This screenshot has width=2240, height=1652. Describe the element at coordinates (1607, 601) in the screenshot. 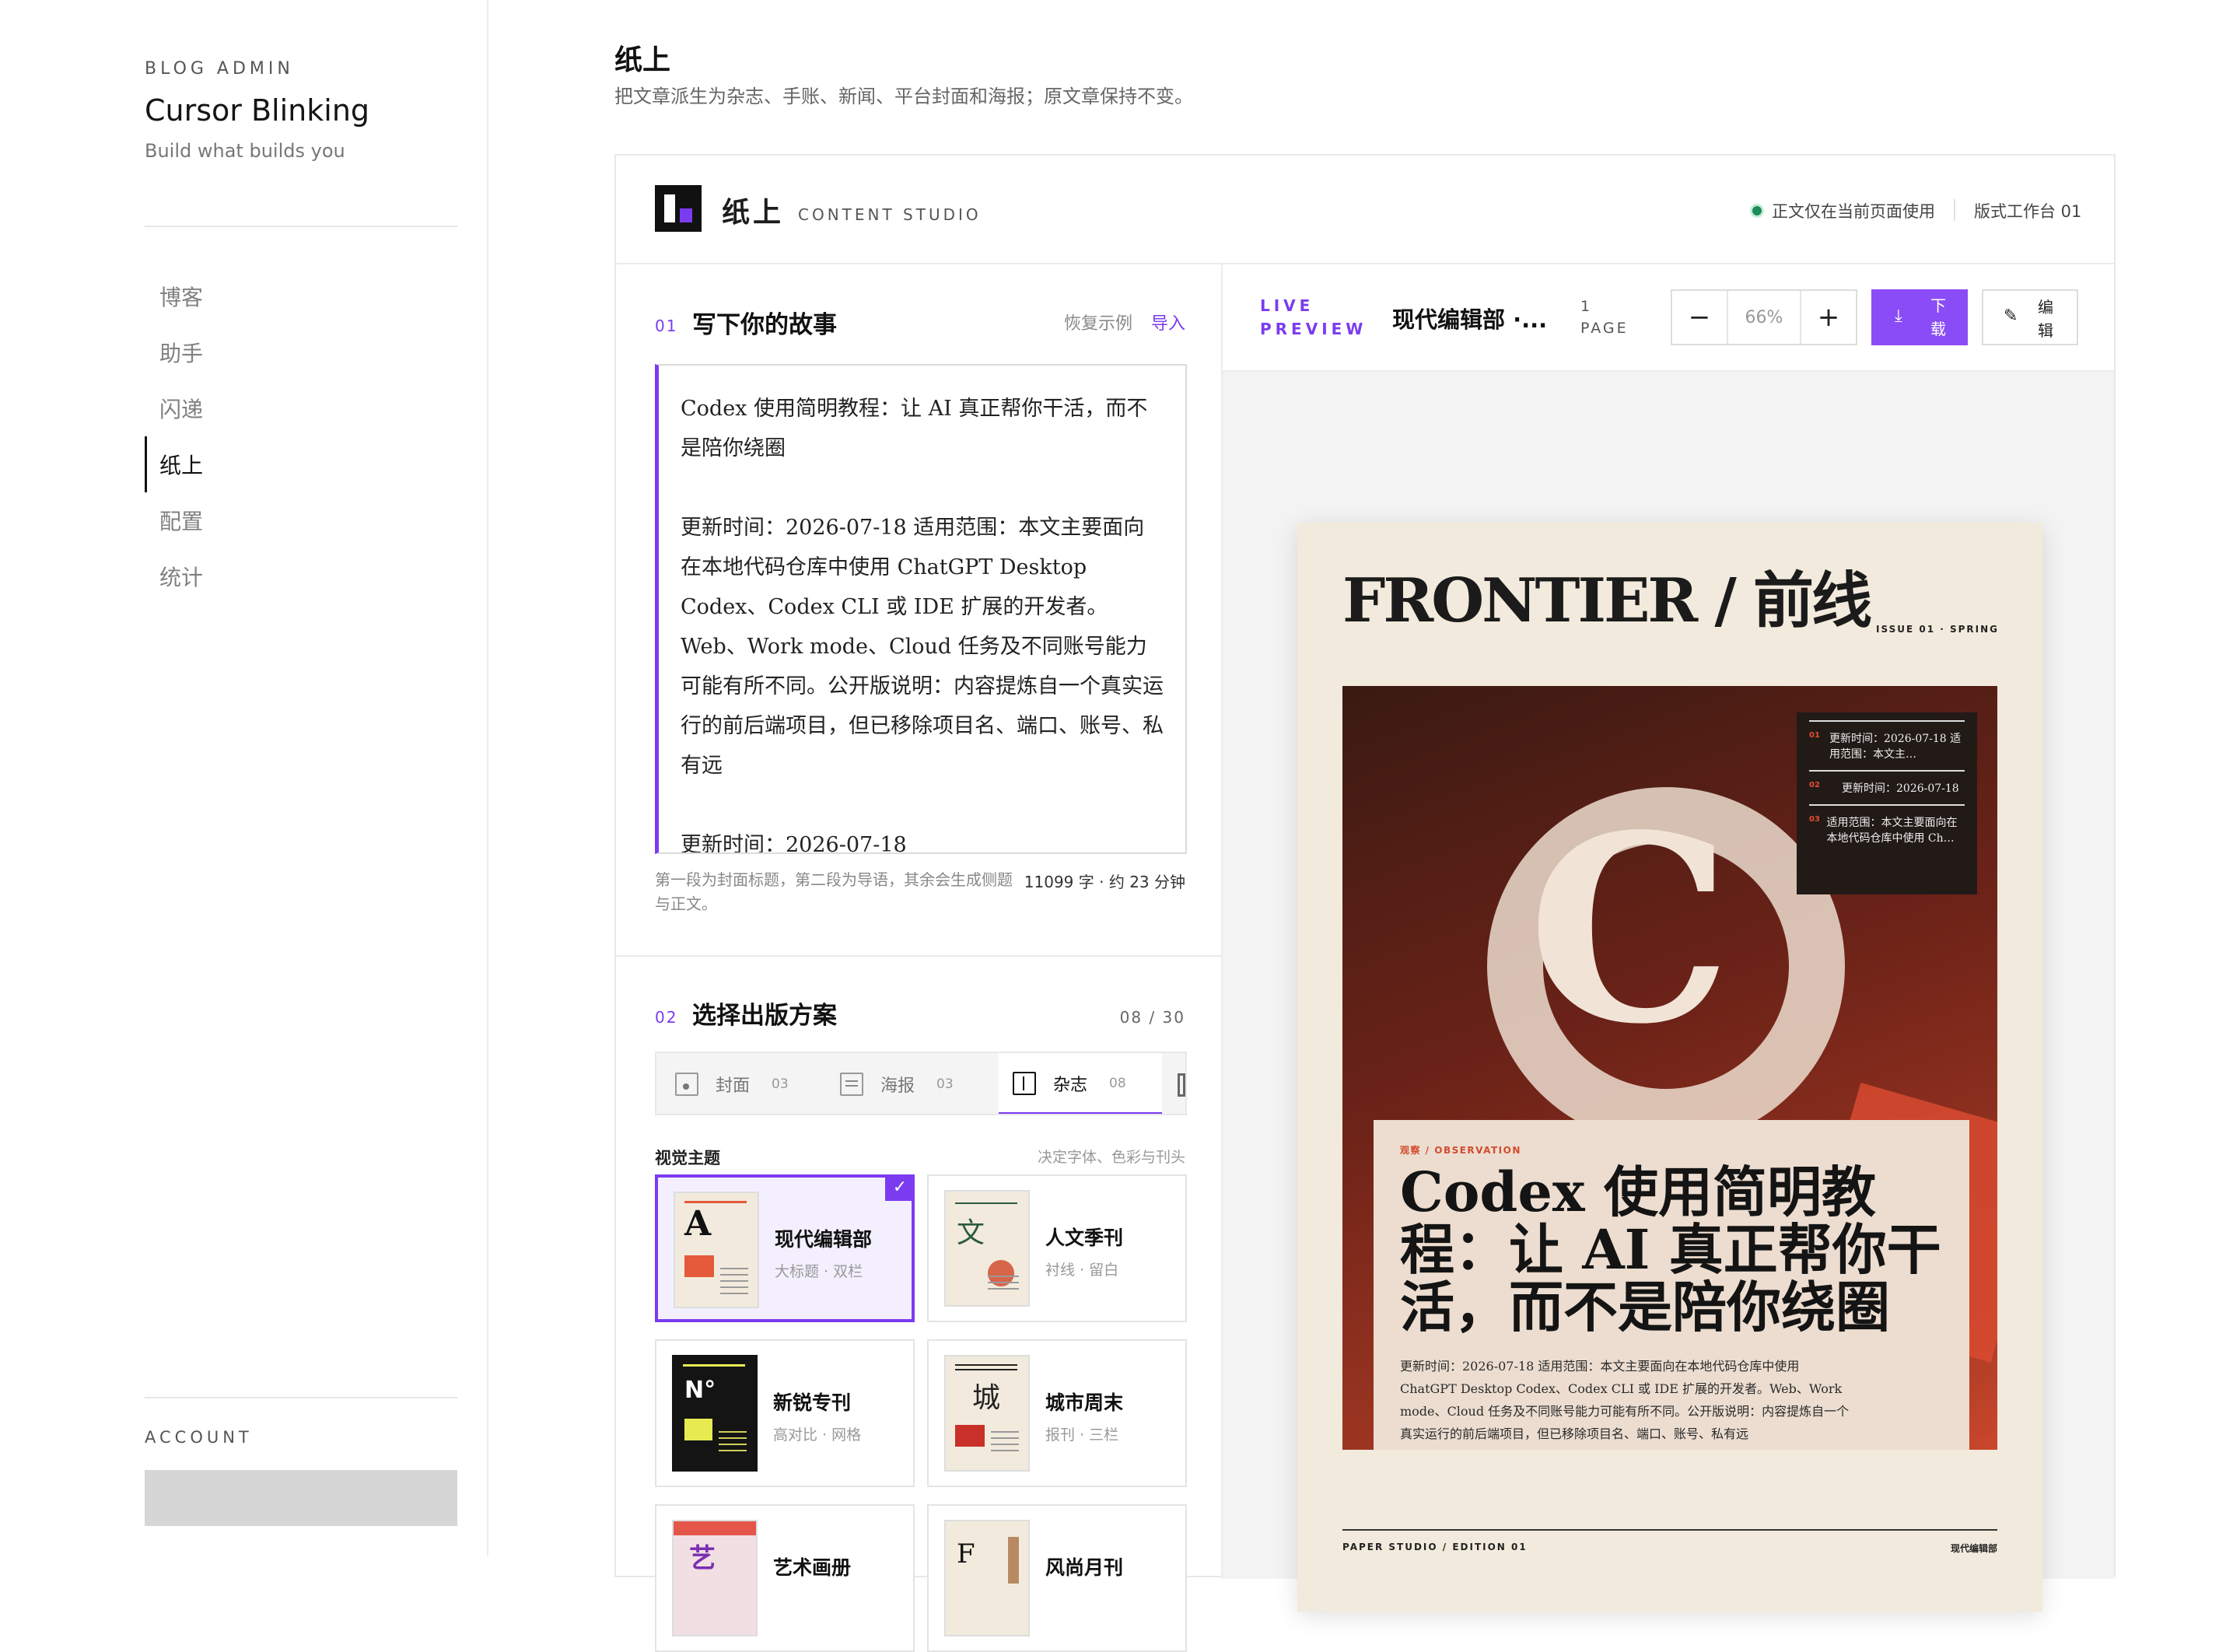

I see `masthead: FRONTIER / 前线` at that location.